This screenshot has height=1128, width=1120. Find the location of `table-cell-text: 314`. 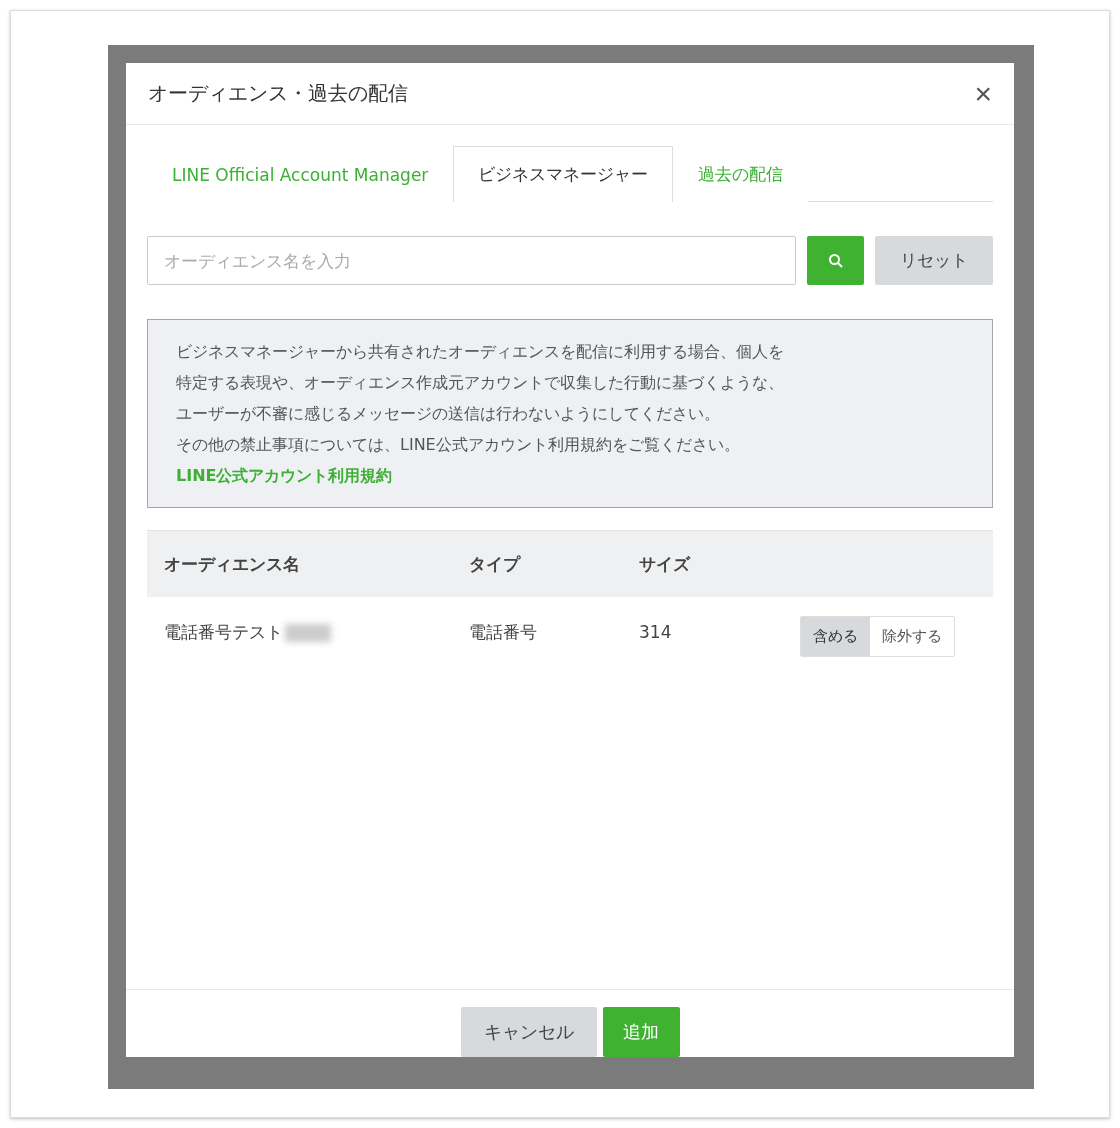

table-cell-text: 314 is located at coordinates (656, 632).